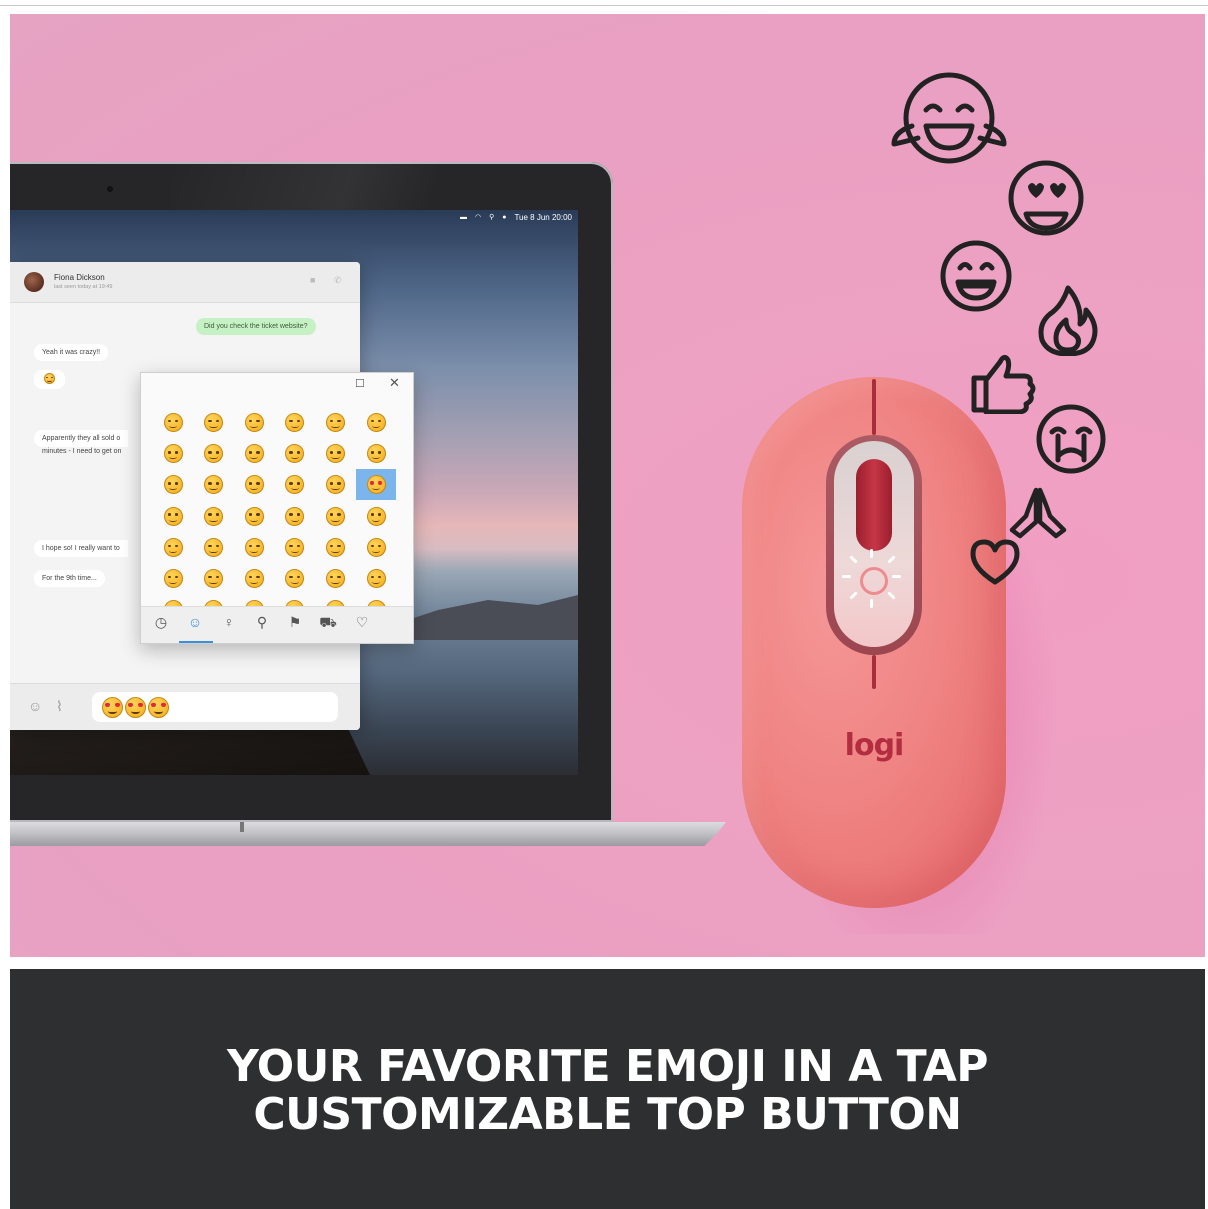  Describe the element at coordinates (543, 217) in the screenshot. I see `menubar-datetime: Tue 8 Jun 20:00` at that location.